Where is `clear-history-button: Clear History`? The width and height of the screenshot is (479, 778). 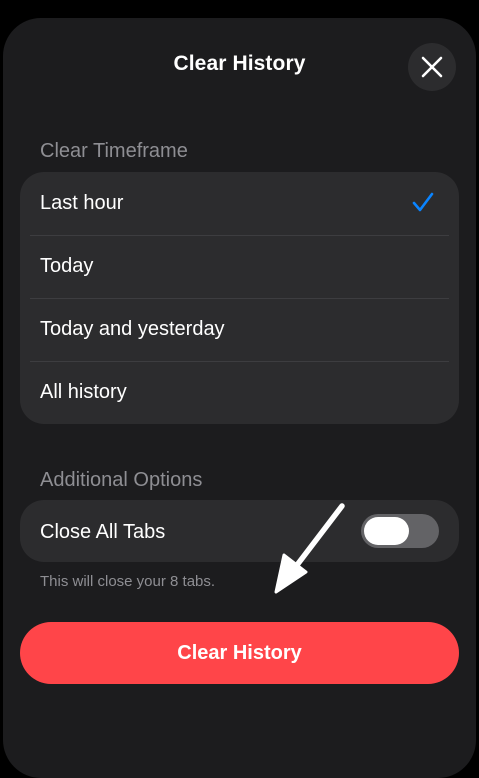 clear-history-button: Clear History is located at coordinates (239, 653).